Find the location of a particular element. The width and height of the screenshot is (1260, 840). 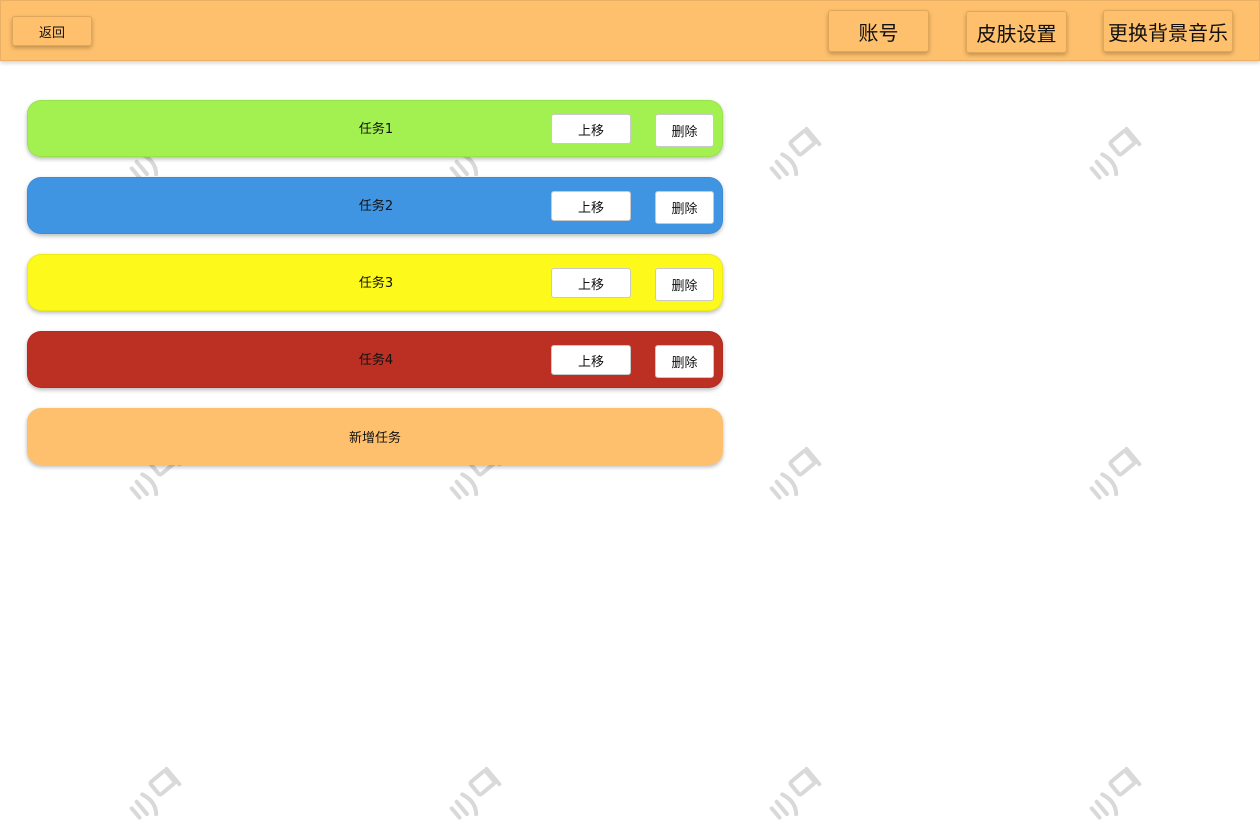

task-row: 任务4 上移 删除 is located at coordinates (375, 359).